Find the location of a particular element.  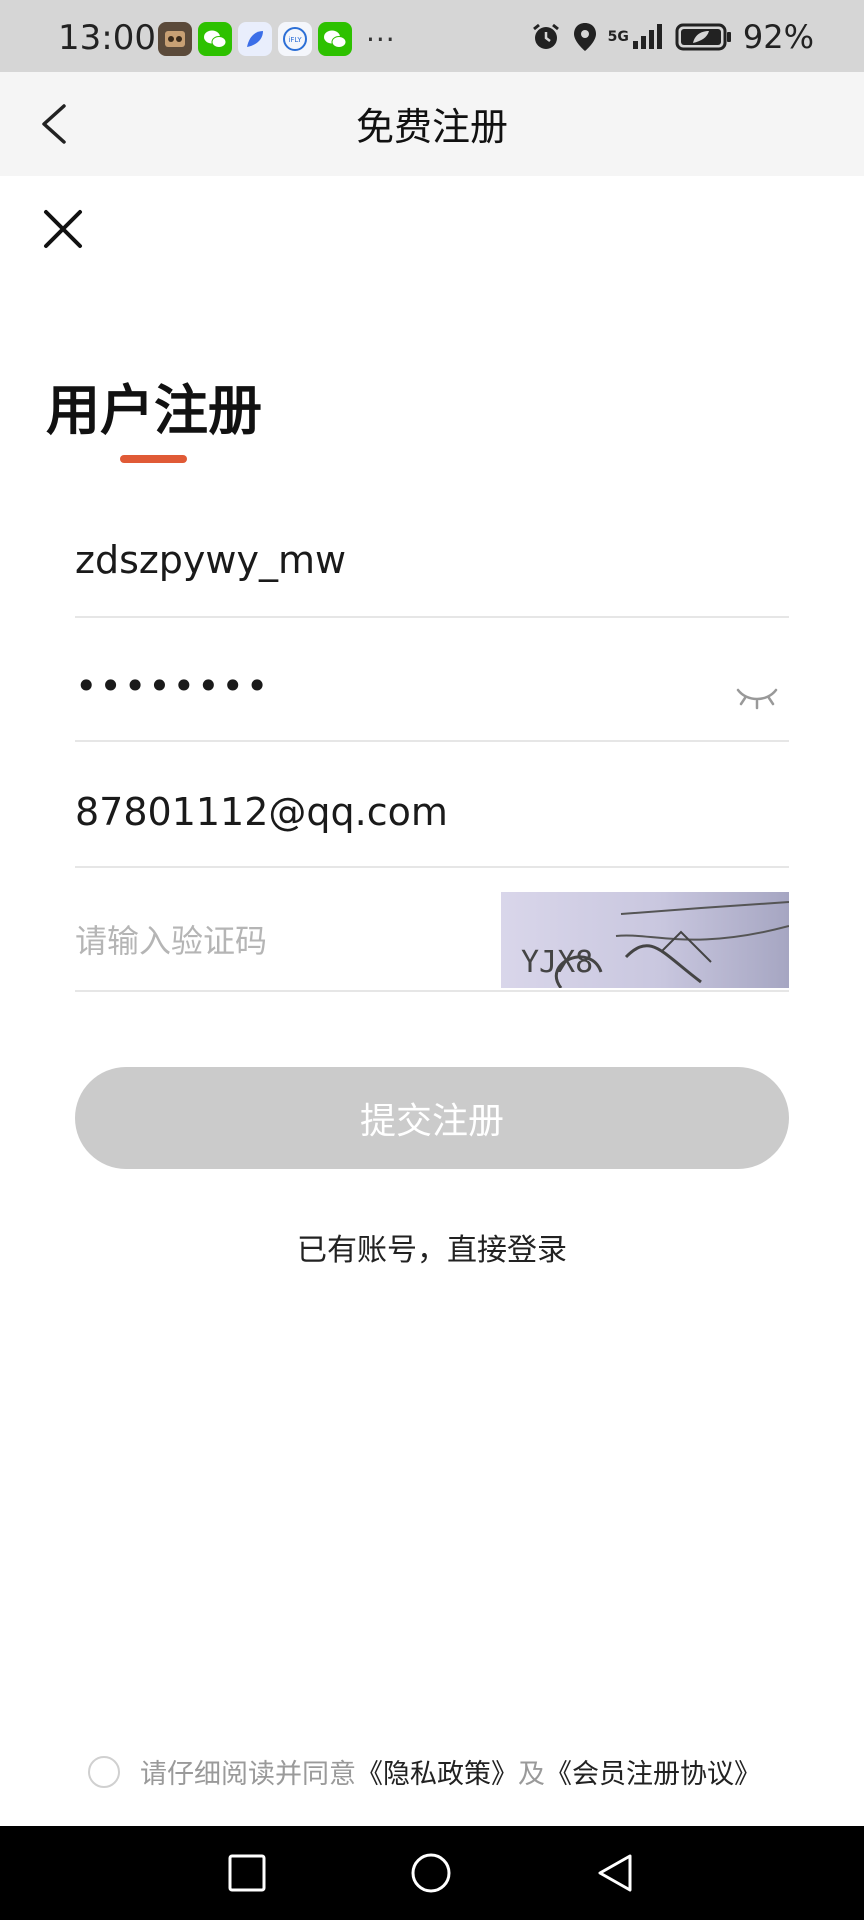

captcha-graphic: YJX8 is located at coordinates (655, 945).